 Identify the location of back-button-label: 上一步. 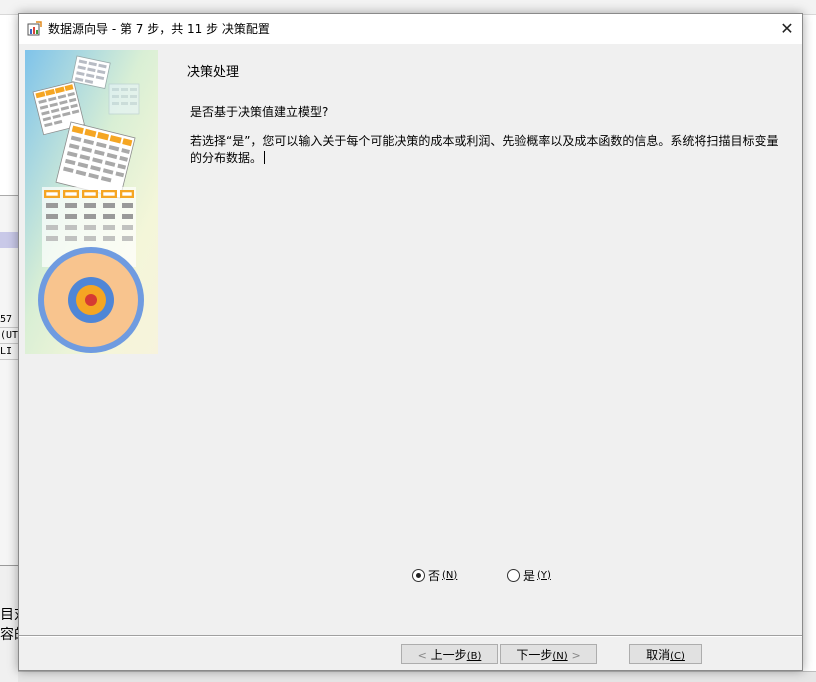
(448, 655).